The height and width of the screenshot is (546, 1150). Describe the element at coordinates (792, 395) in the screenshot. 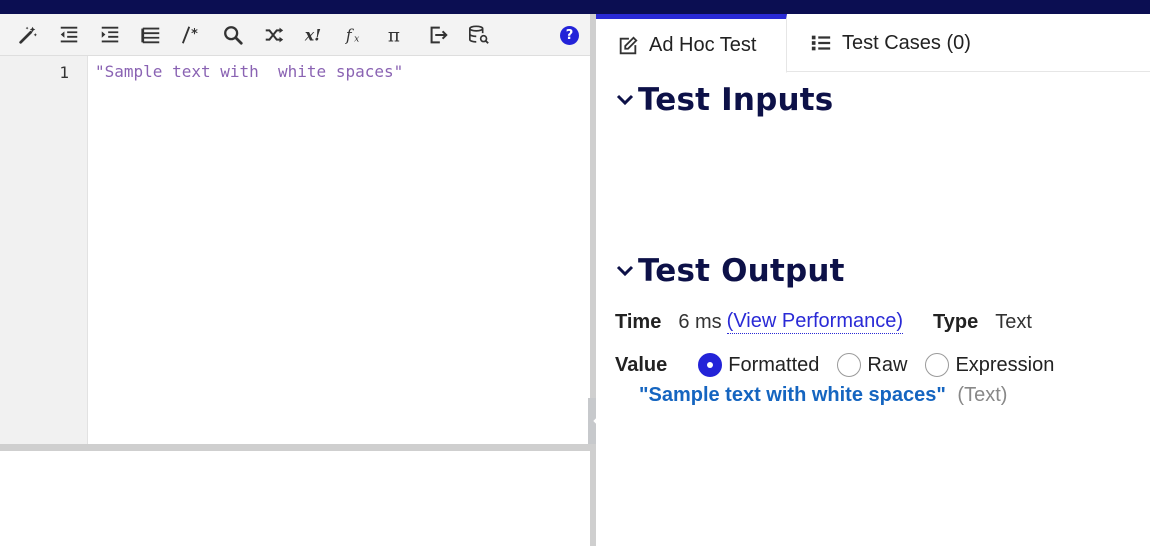

I see `result-value: "Sample text with white spaces"` at that location.